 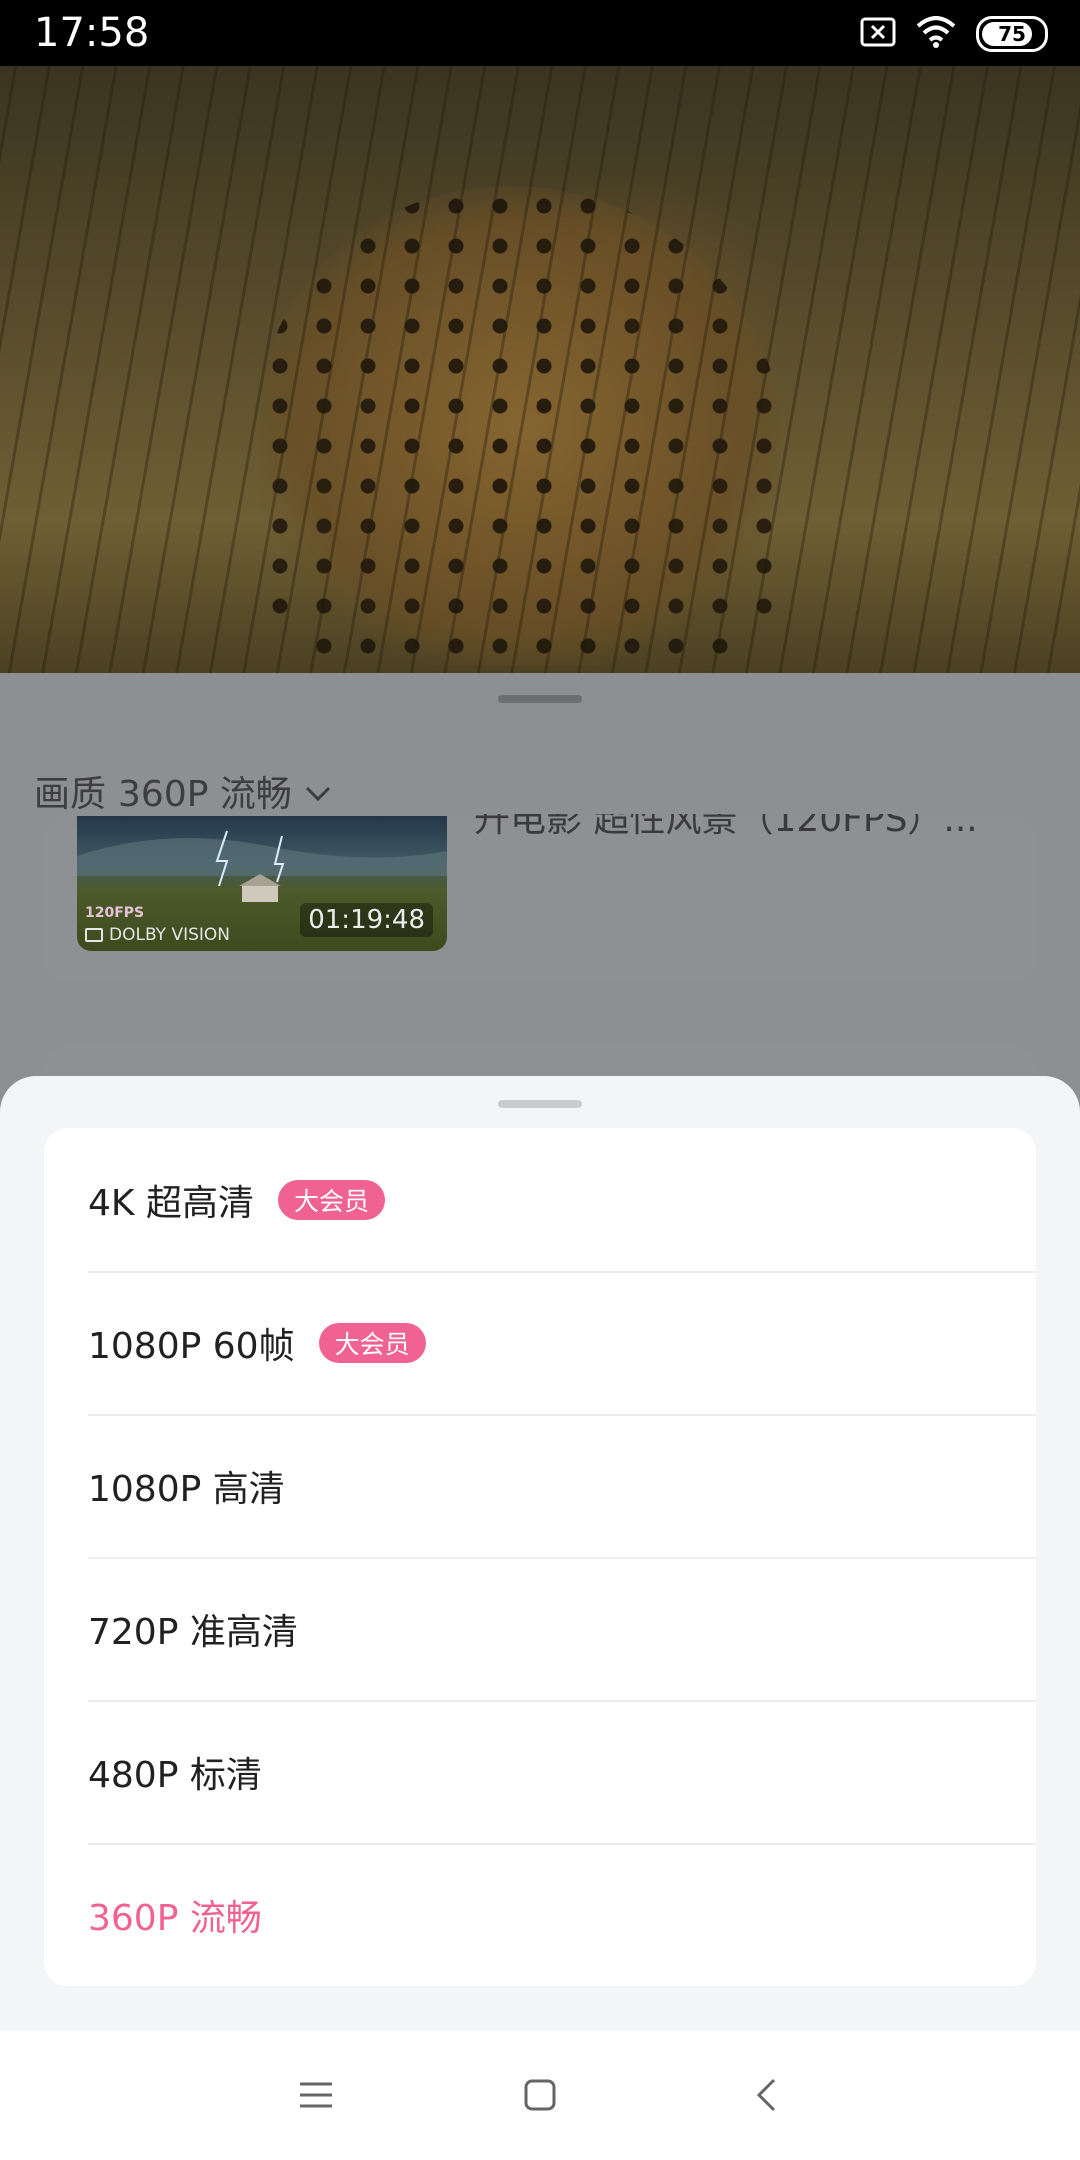 I want to click on navigation-bar, so click(x=540, y=2095).